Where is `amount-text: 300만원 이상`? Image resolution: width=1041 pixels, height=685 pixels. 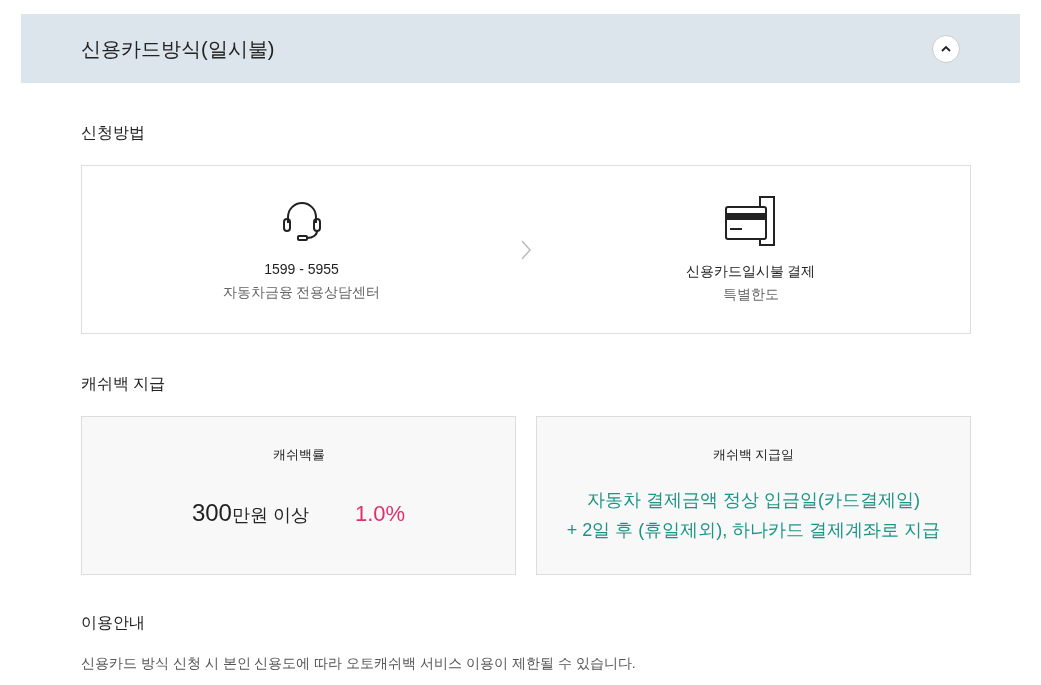 amount-text: 300만원 이상 is located at coordinates (250, 512).